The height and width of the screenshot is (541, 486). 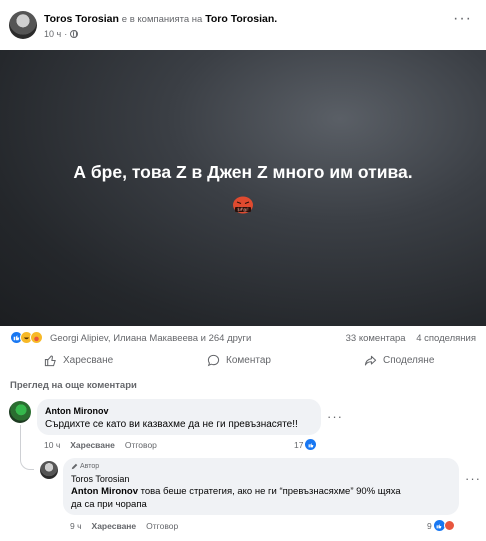 What do you see at coordinates (20, 412) in the screenshot?
I see `commenter-avatar` at bounding box center [20, 412].